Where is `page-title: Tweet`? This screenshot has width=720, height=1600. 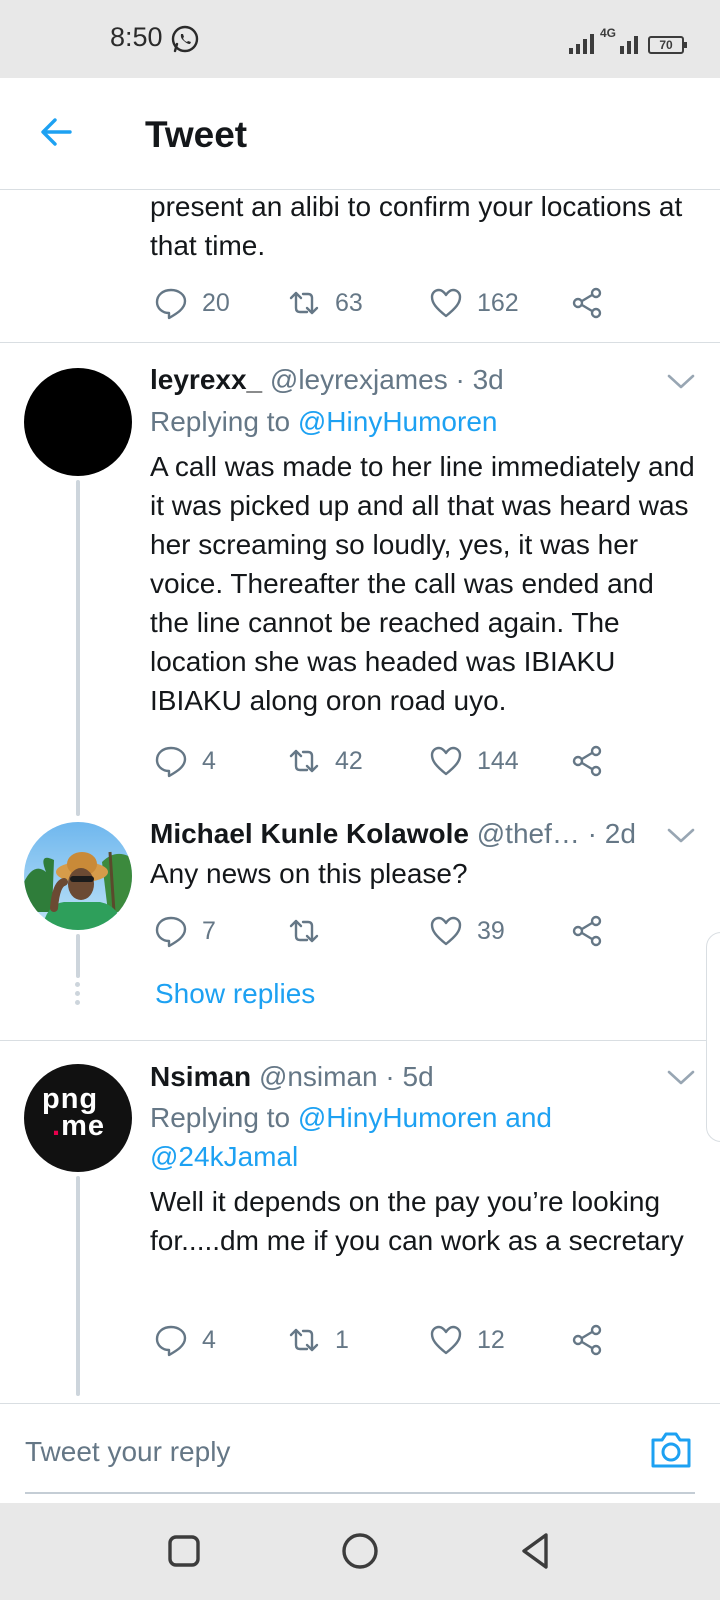 page-title: Tweet is located at coordinates (196, 134).